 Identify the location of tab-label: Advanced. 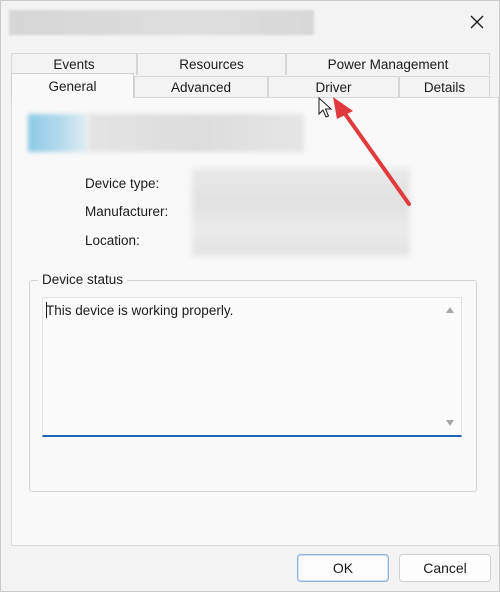
(201, 87).